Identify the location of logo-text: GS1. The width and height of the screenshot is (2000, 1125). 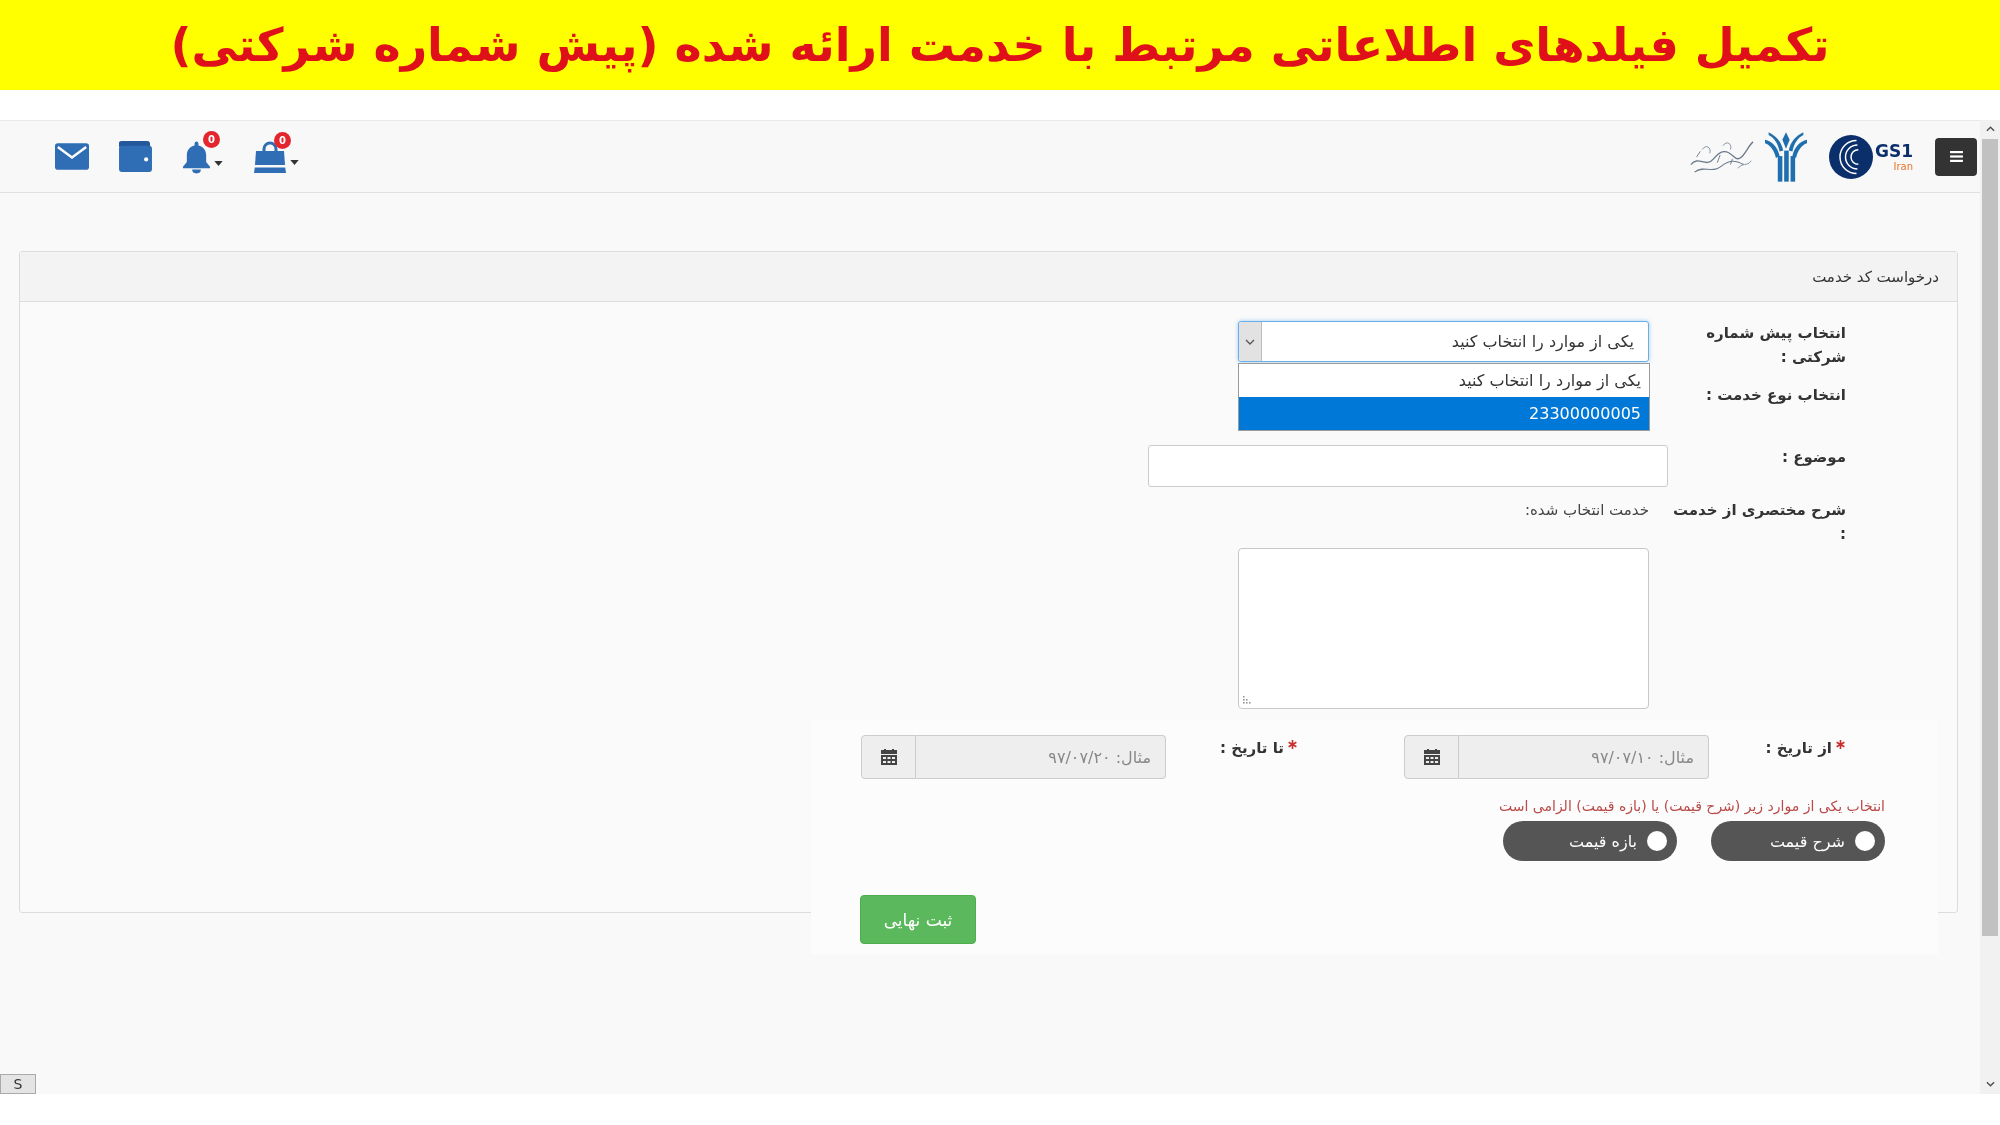
(1893, 150).